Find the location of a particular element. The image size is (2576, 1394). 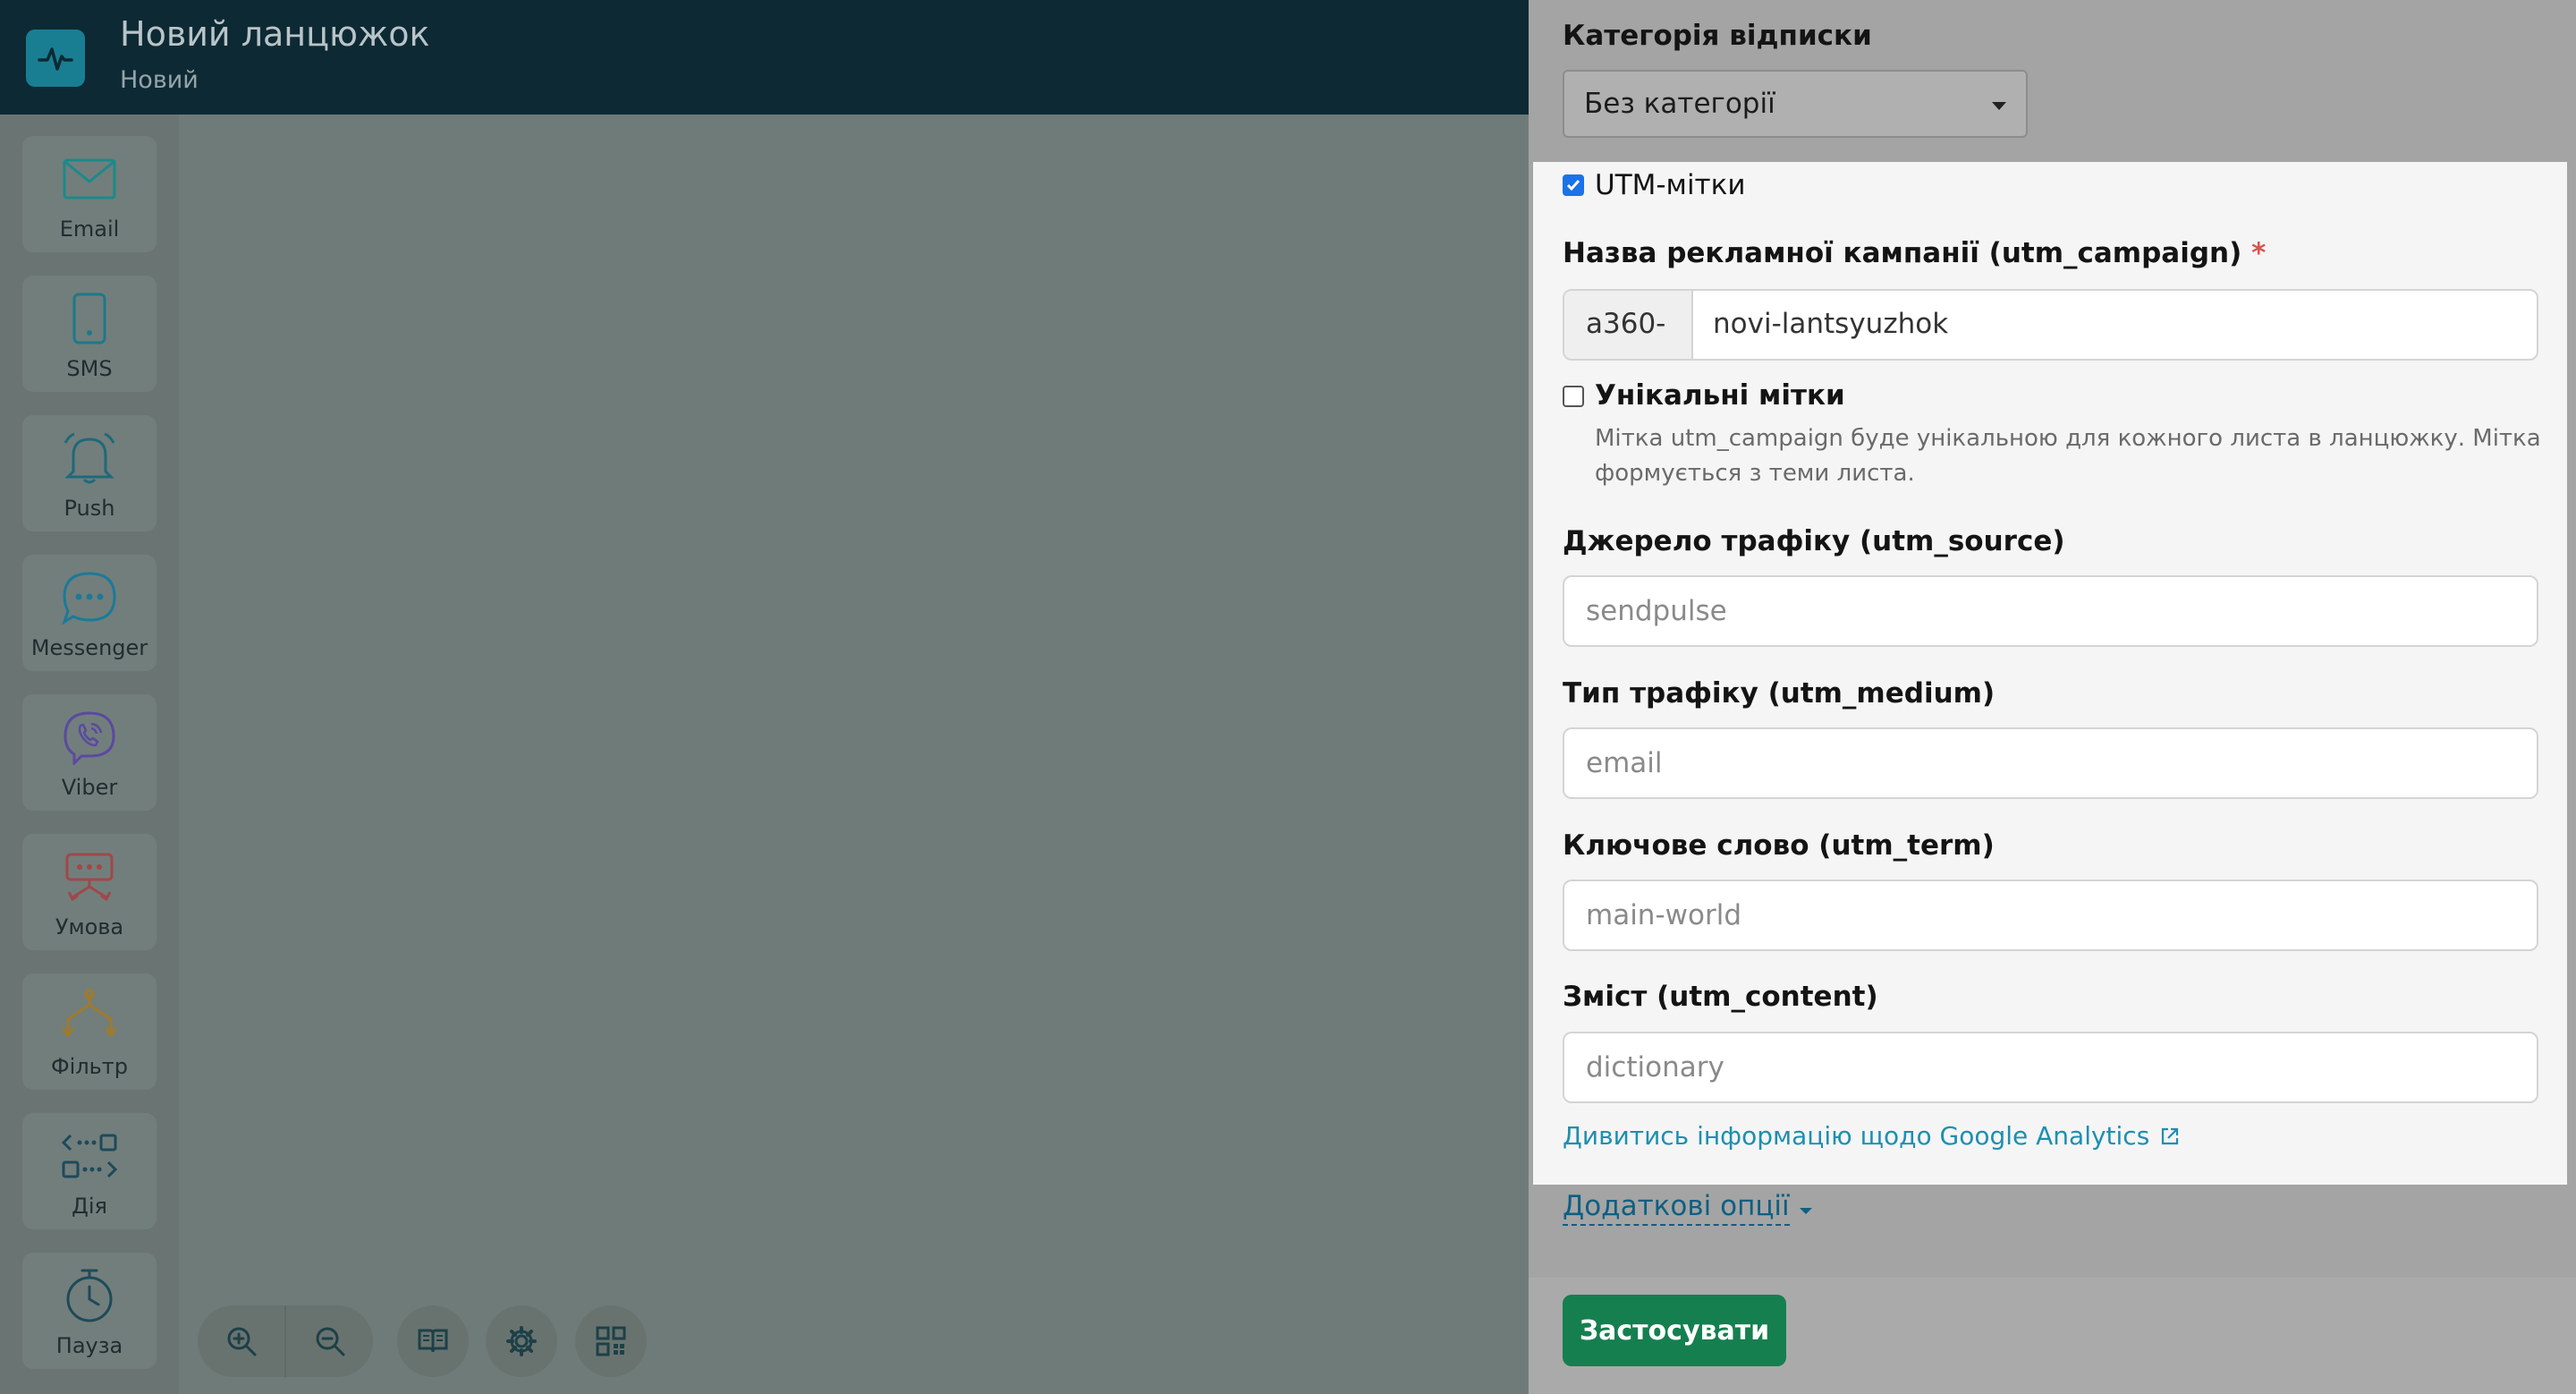

tool-sms: SMS is located at coordinates (89, 334).